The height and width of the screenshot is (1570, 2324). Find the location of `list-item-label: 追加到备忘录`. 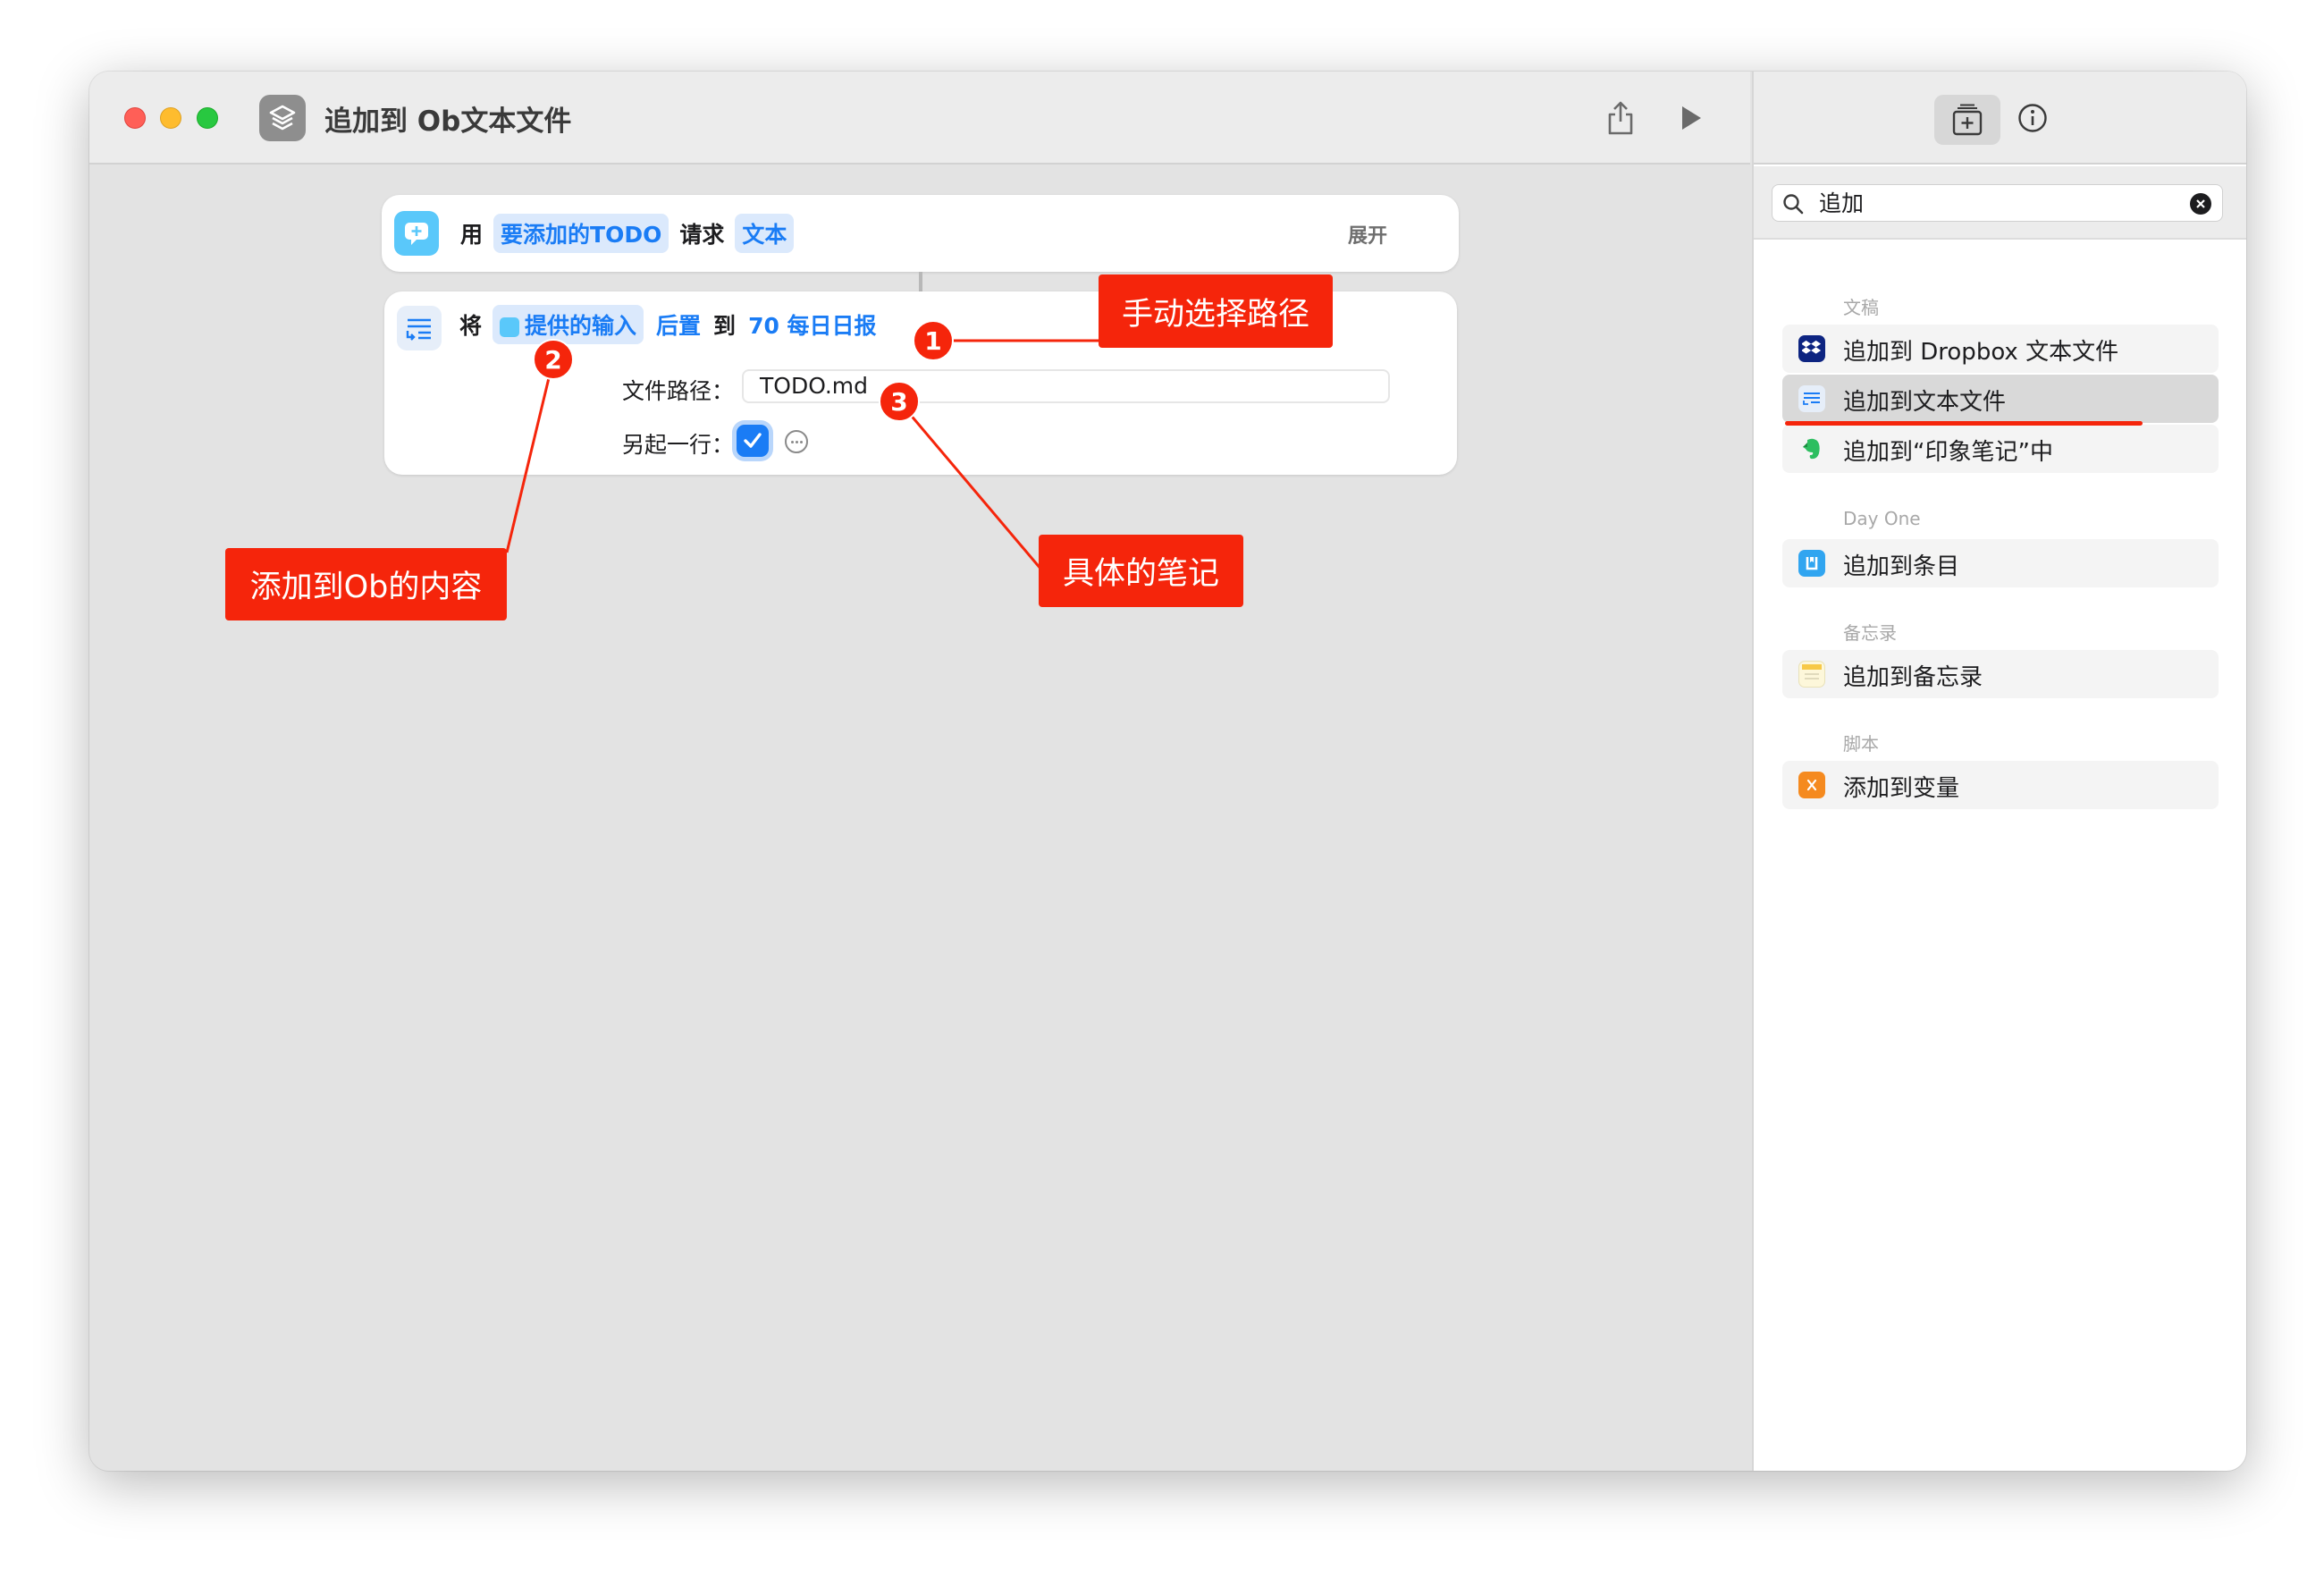

list-item-label: 追加到备忘录 is located at coordinates (1913, 677).